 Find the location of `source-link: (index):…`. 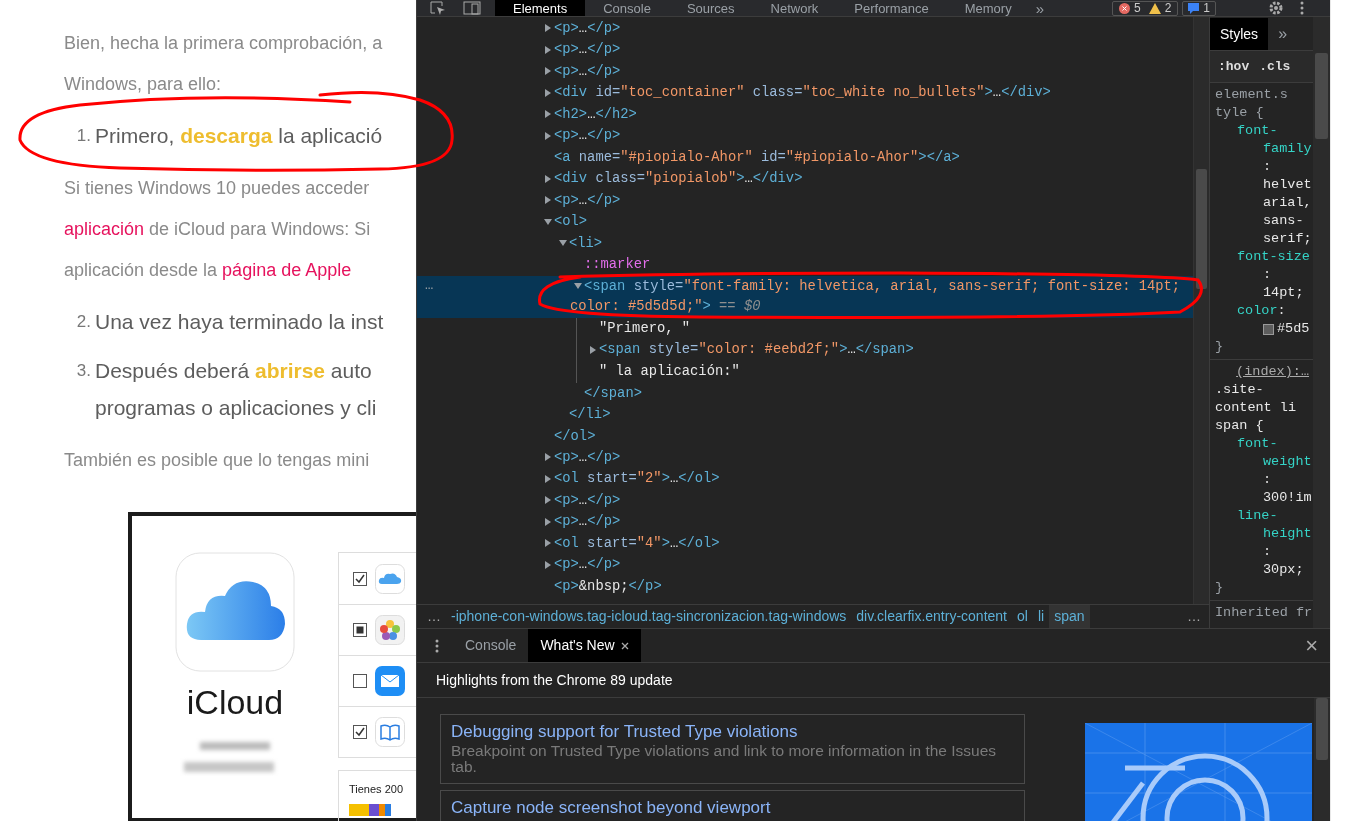

source-link: (index):… is located at coordinates (1264, 372).